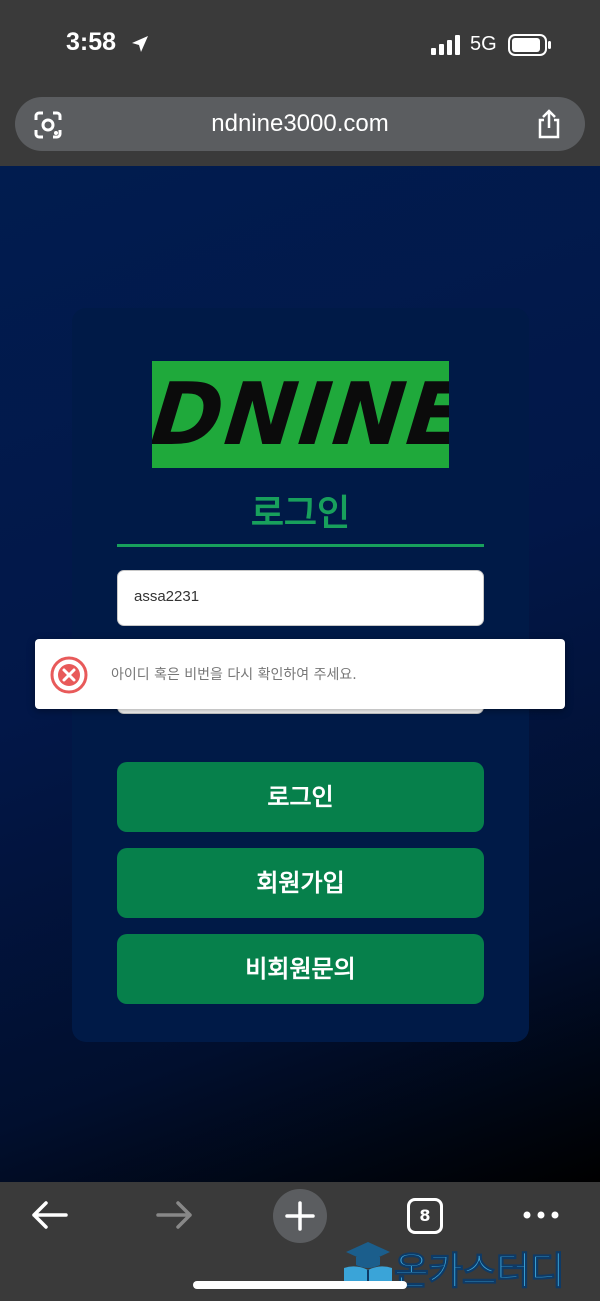 This screenshot has width=600, height=1301. I want to click on watermark-text: 온카스터디, so click(480, 1271).